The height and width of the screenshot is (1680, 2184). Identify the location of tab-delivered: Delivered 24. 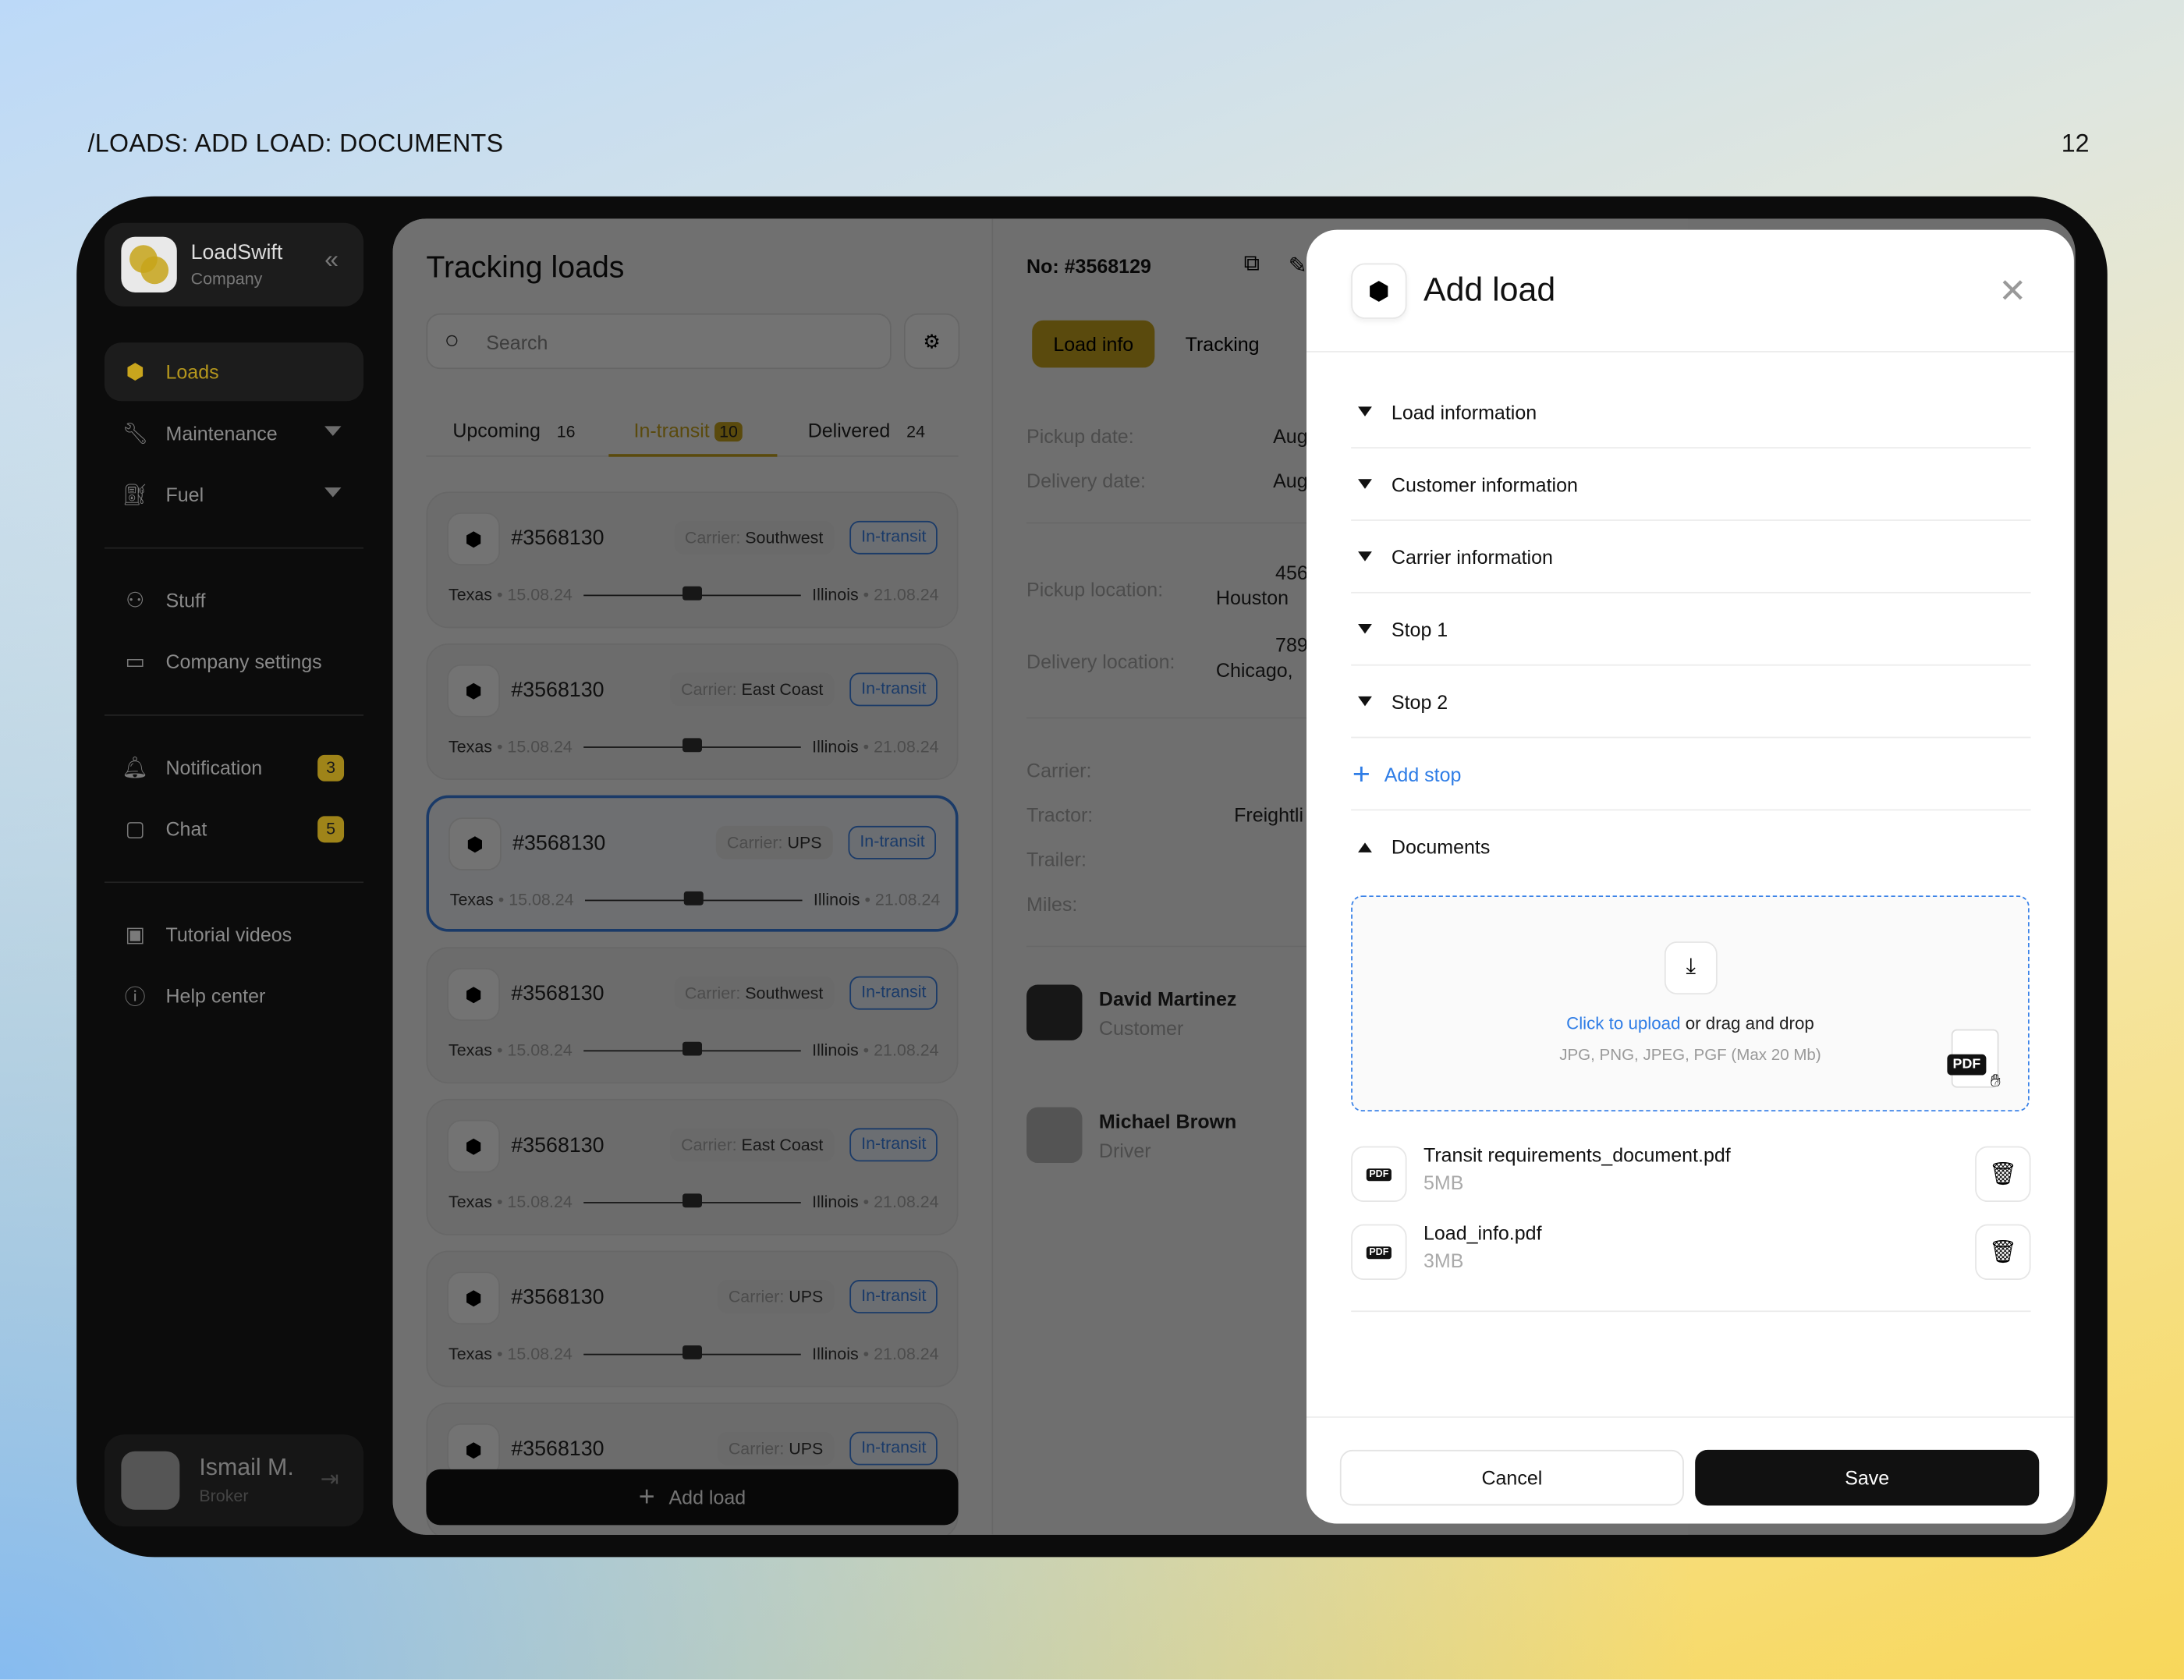
(867, 430).